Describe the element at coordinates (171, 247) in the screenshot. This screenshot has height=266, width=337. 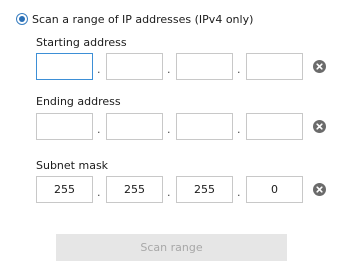
I see `scan-range-button: Scan range` at that location.